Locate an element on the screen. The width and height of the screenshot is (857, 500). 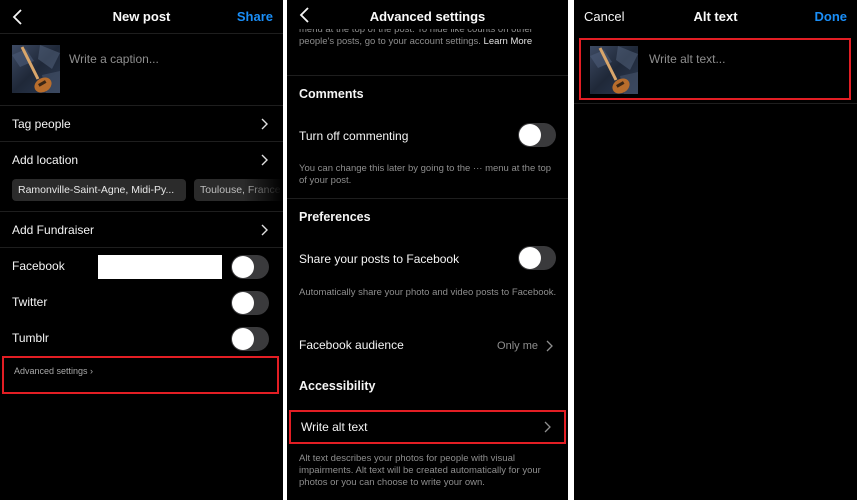
add-location-row: Add location is located at coordinates (141, 160).